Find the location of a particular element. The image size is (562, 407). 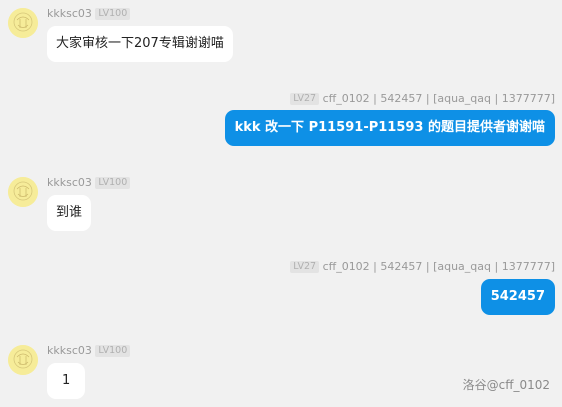

message-bubble: 到谁 is located at coordinates (69, 213).